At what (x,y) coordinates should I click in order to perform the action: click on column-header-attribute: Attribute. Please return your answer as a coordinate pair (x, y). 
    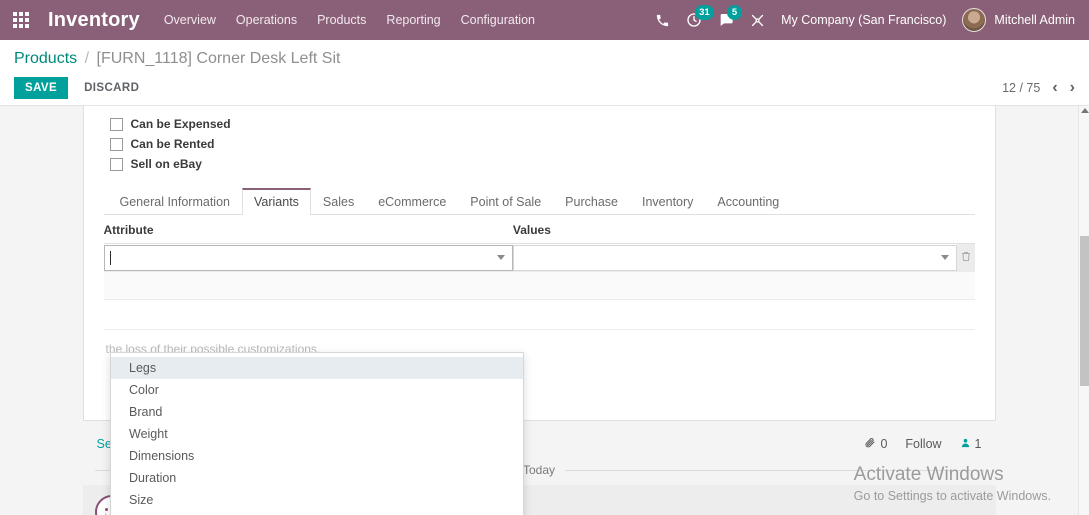
    Looking at the image, I should click on (308, 230).